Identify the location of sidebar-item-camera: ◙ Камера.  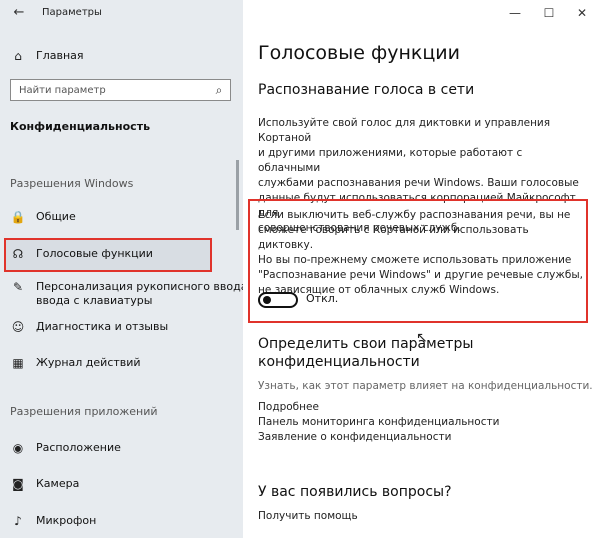
(121, 485).